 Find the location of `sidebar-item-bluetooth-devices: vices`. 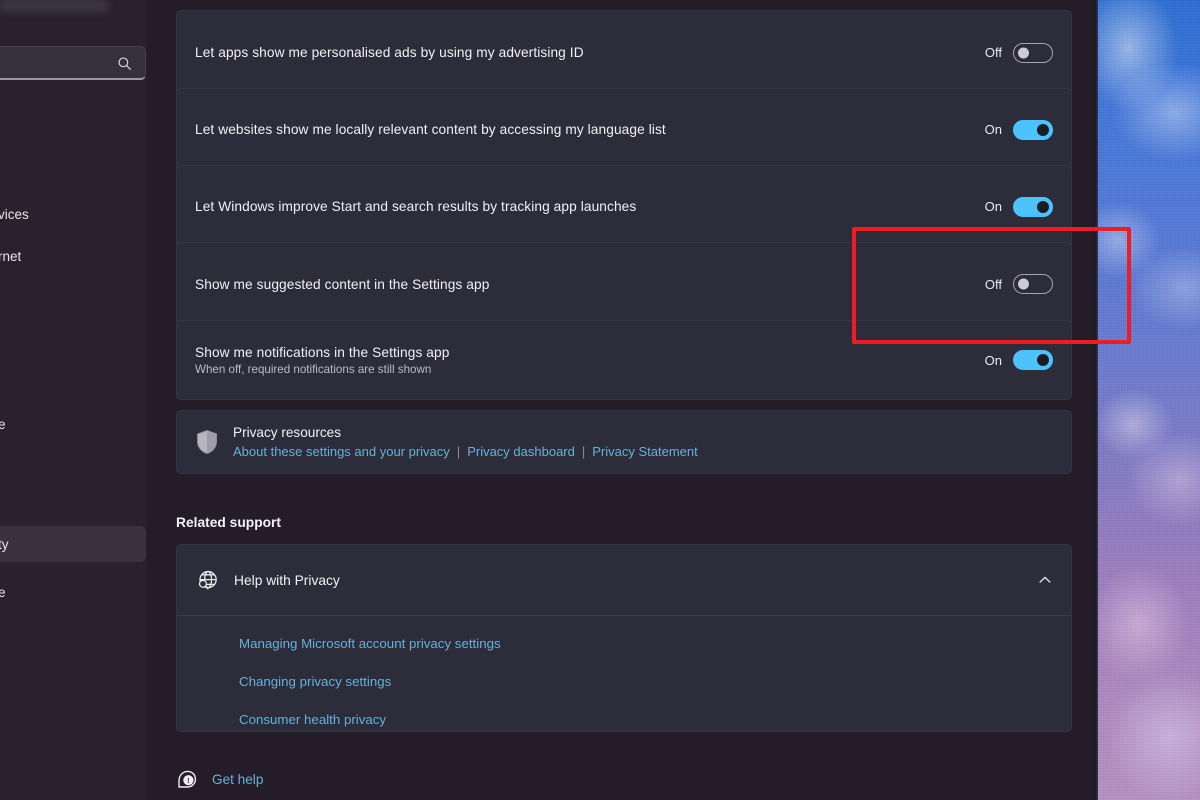

sidebar-item-bluetooth-devices: vices is located at coordinates (73, 214).